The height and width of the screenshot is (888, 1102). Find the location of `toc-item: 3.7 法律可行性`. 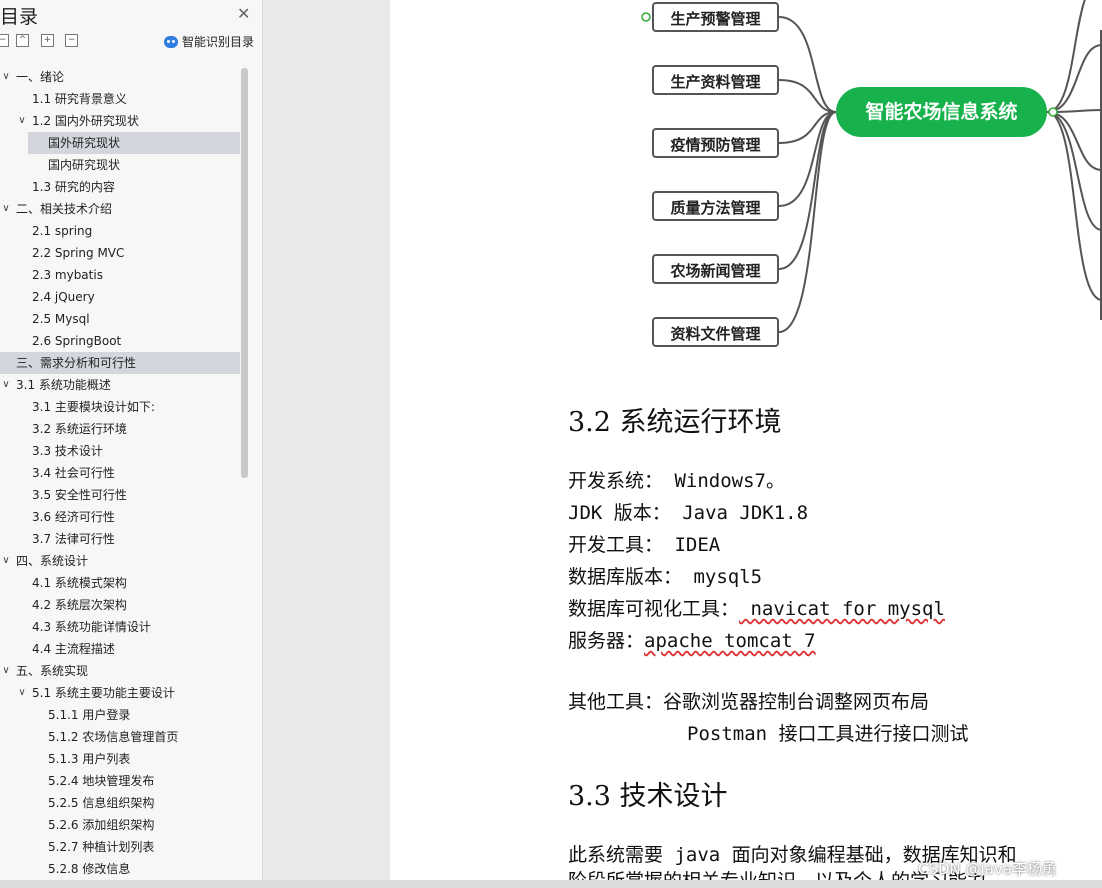

toc-item: 3.7 法律可行性 is located at coordinates (120, 539).